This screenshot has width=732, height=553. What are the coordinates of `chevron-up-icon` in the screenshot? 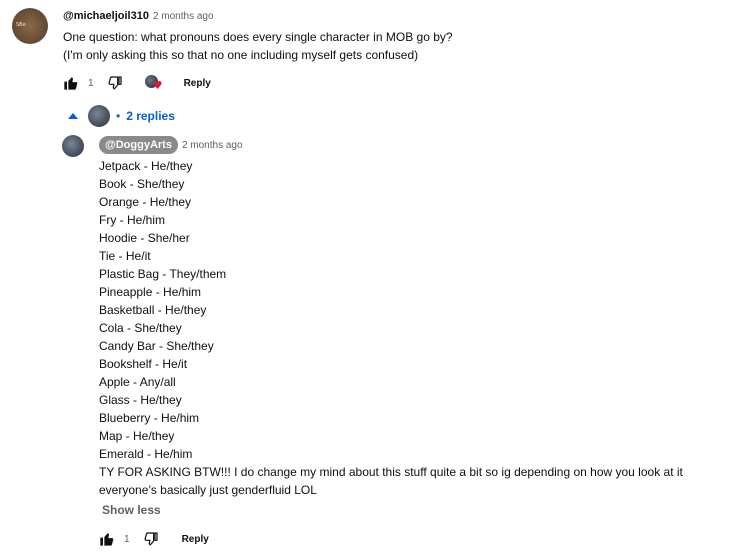 It's located at (73, 116).